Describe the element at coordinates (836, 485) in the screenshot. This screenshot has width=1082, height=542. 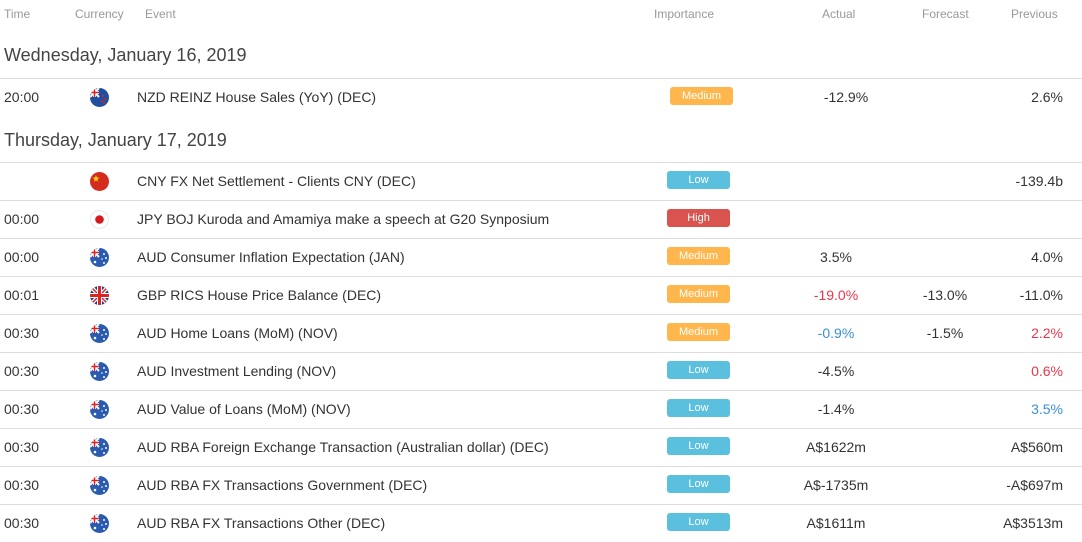
I see `actual-value: A$-1735m` at that location.